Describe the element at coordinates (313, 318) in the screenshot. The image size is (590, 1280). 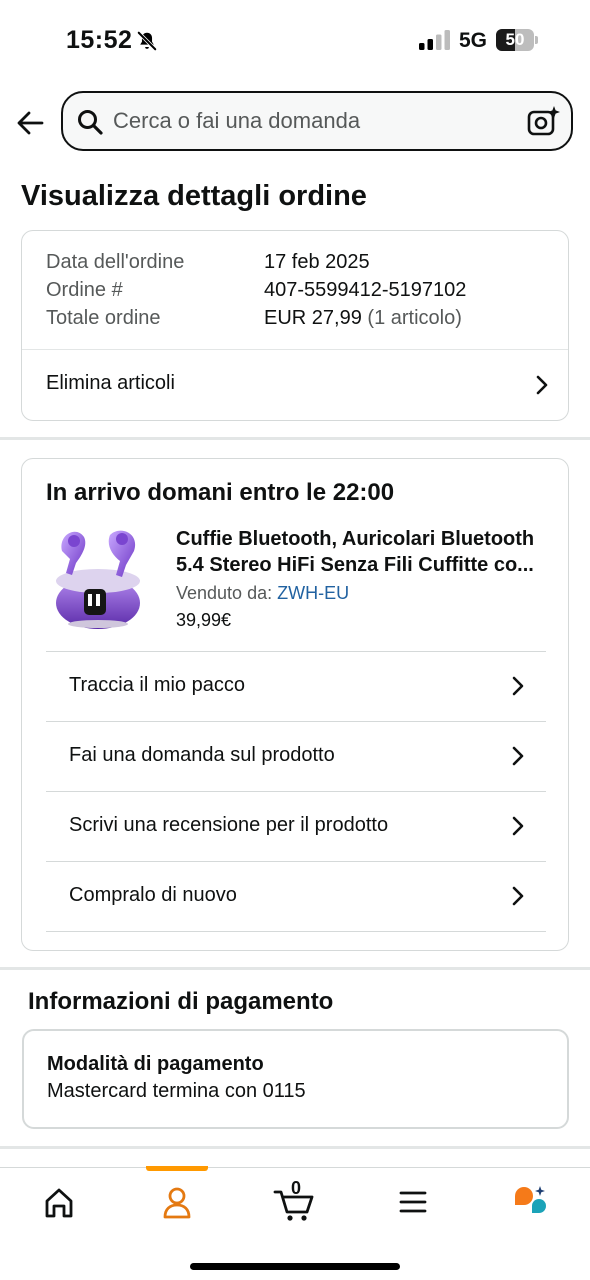
I see `order-total-value: EUR 27,99` at that location.